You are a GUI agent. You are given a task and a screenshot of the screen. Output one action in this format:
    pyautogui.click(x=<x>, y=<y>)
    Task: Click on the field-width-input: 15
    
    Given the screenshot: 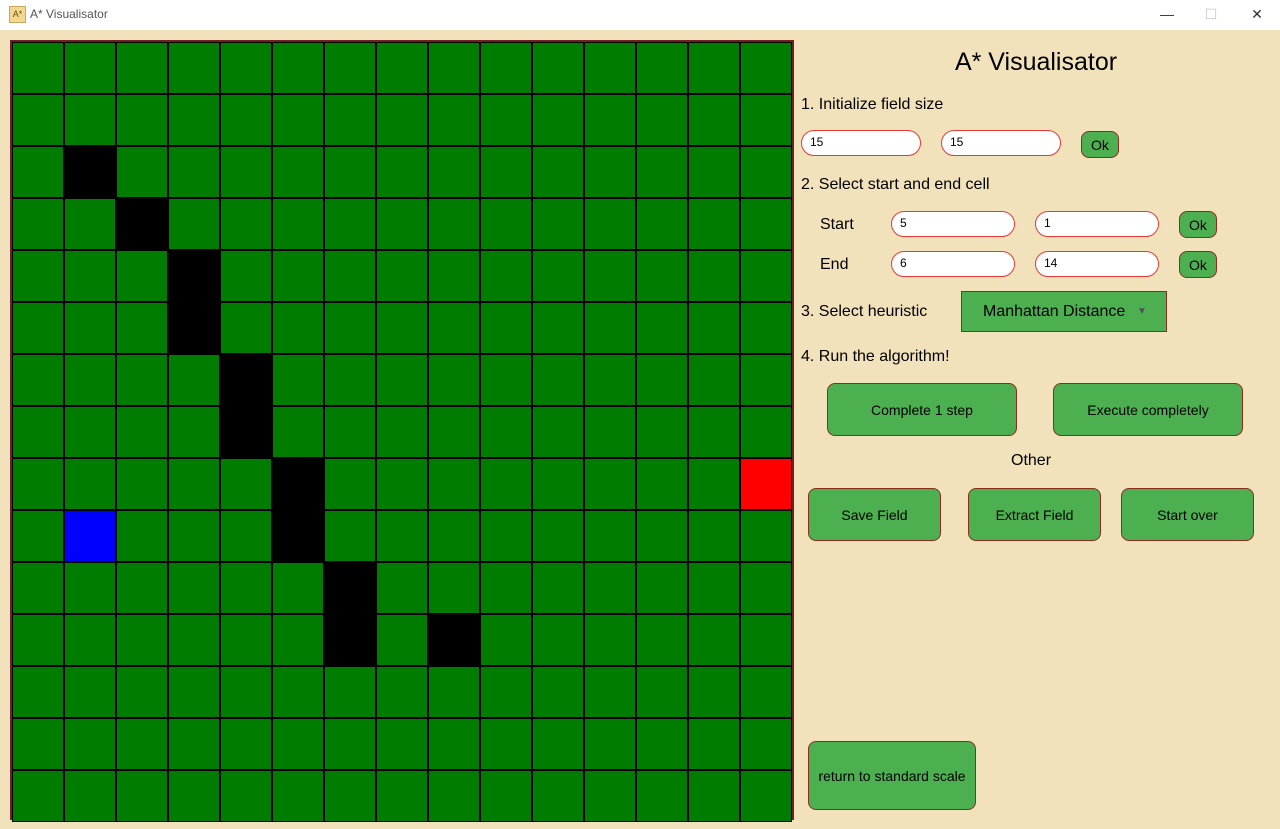 What is the action you would take?
    pyautogui.click(x=861, y=143)
    